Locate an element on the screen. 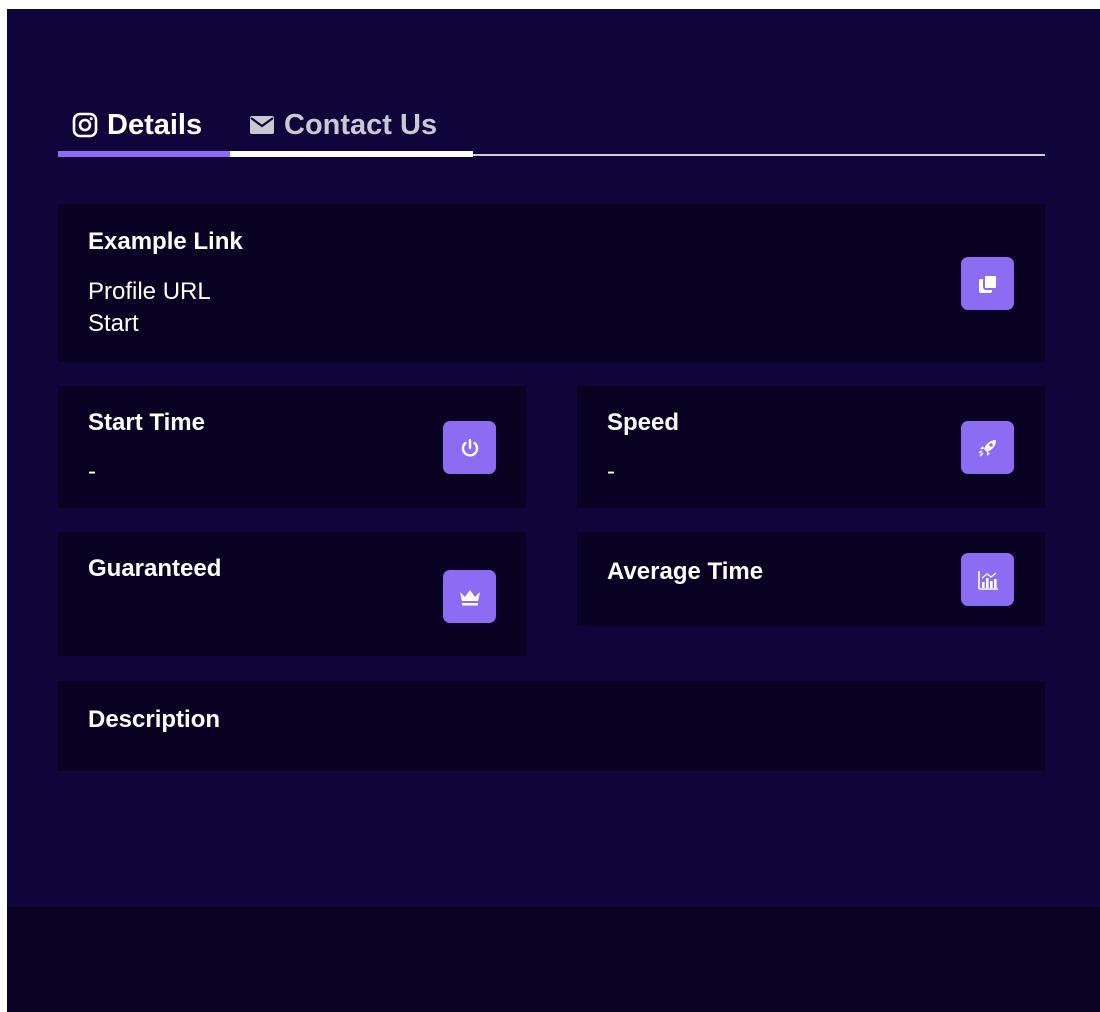  copy-icon is located at coordinates (988, 284).